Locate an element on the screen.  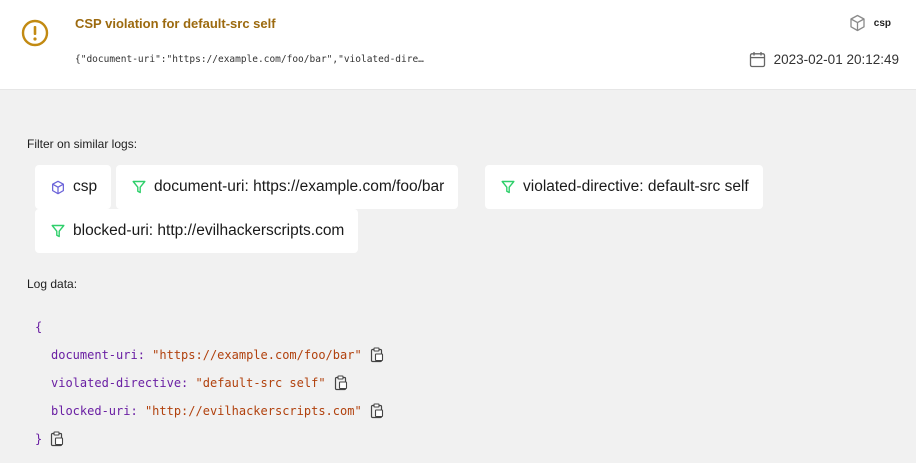
log-data-heading: Log data: is located at coordinates (52, 284).